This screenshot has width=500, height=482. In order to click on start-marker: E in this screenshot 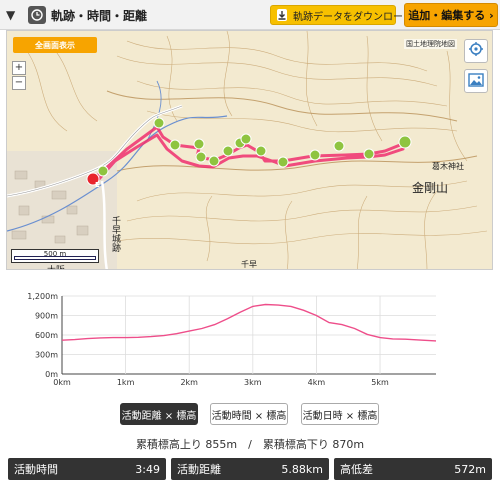, I will do `click(97, 185)`.